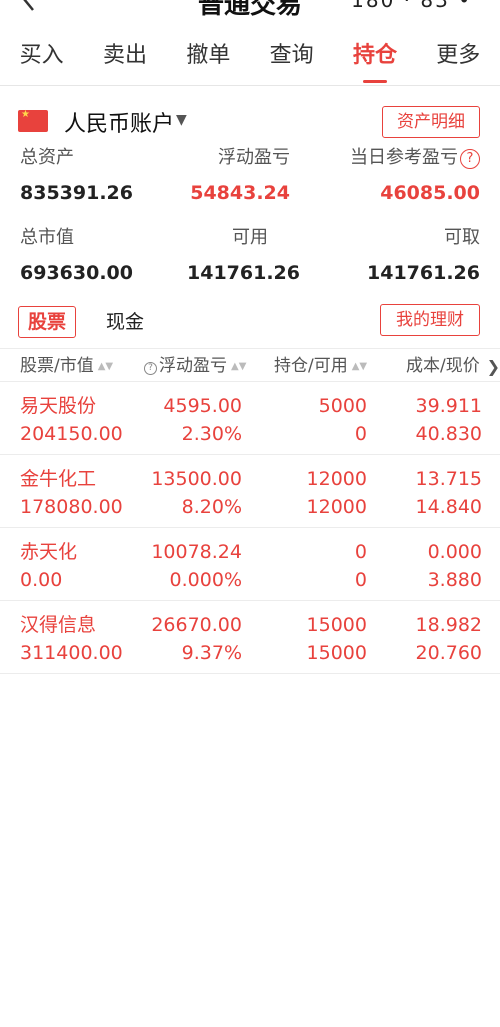 Image resolution: width=500 pixels, height=1027 pixels. What do you see at coordinates (430, 193) in the screenshot?
I see `day-pl-value: 46085.00` at bounding box center [430, 193].